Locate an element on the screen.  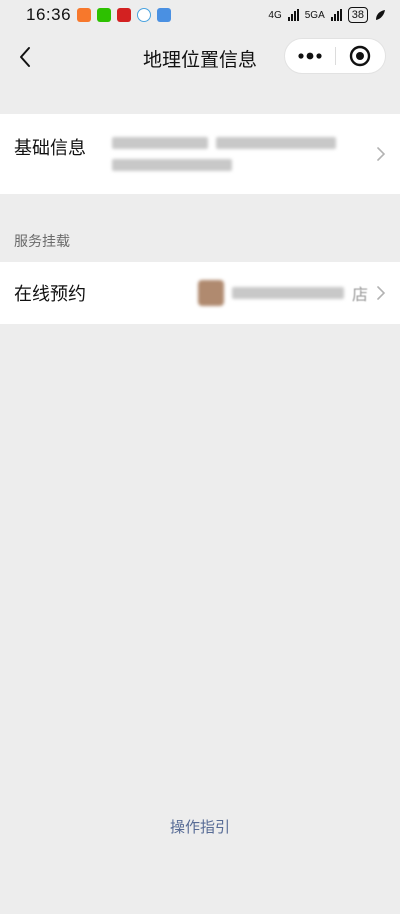
target-circle-icon is located at coordinates (360, 56).